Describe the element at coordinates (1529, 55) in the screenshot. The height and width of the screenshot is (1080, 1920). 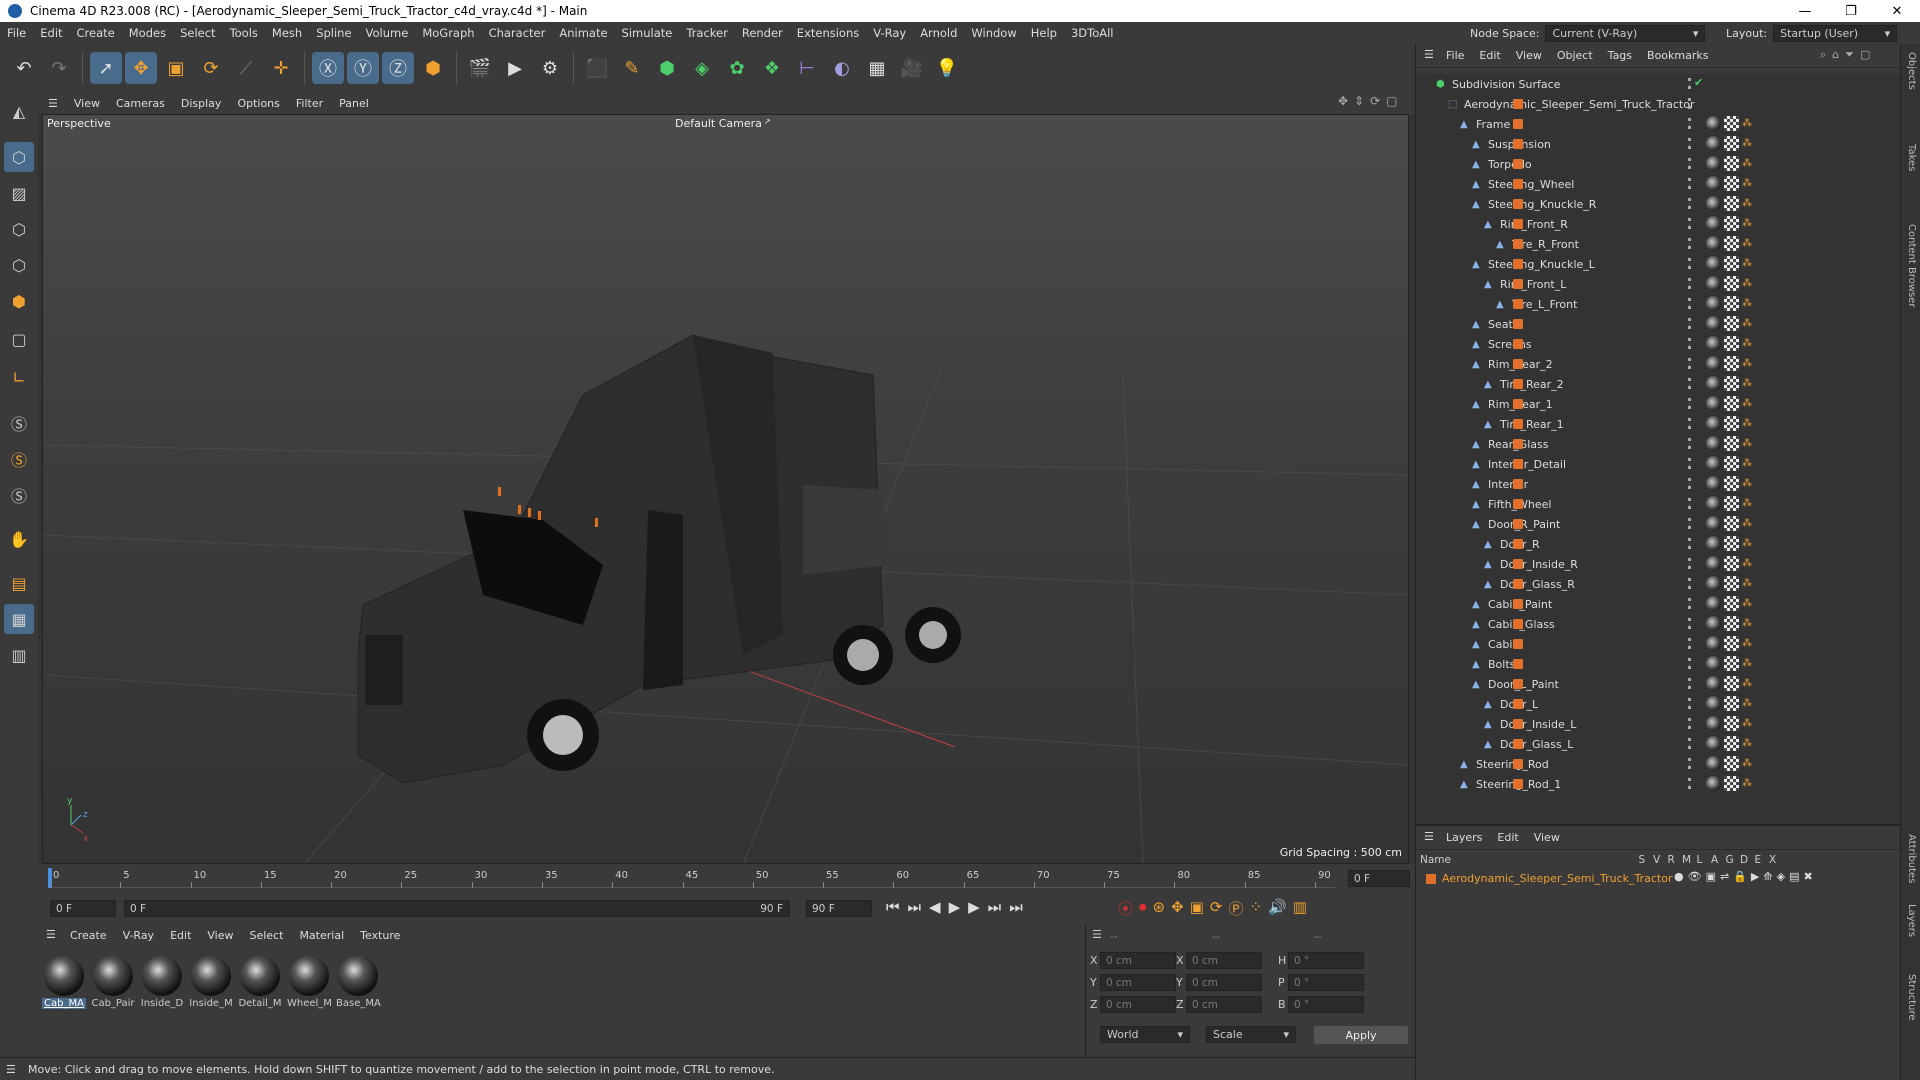
I see `object-menu-view: View` at that location.